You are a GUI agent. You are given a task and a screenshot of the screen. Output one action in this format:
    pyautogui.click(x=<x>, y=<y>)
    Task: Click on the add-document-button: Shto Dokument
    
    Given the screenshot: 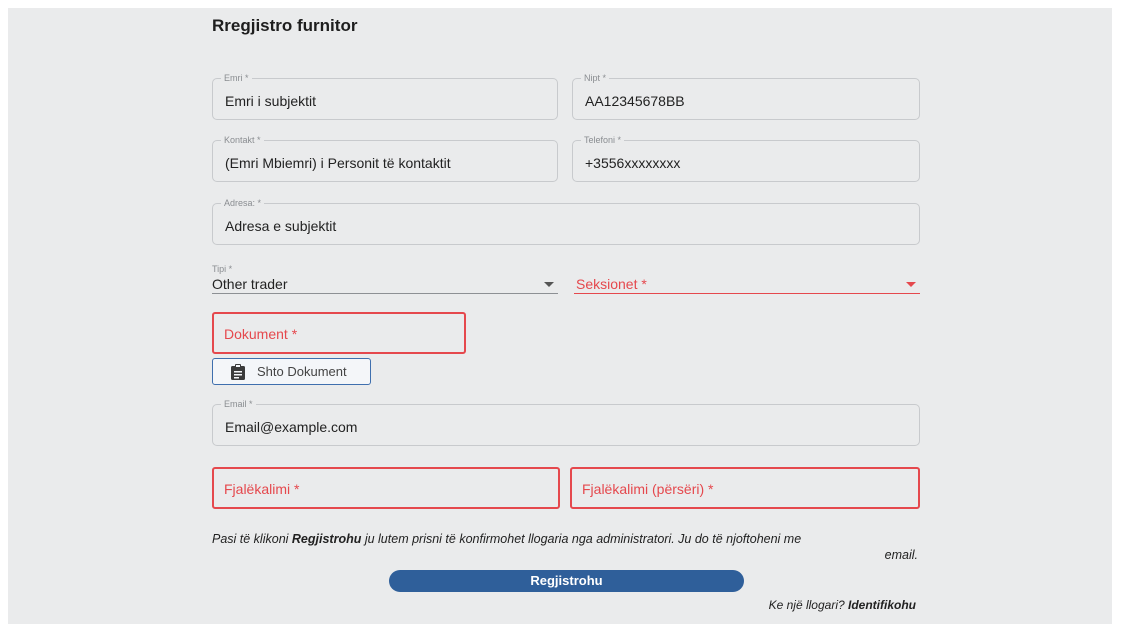 What is the action you would take?
    pyautogui.click(x=291, y=371)
    